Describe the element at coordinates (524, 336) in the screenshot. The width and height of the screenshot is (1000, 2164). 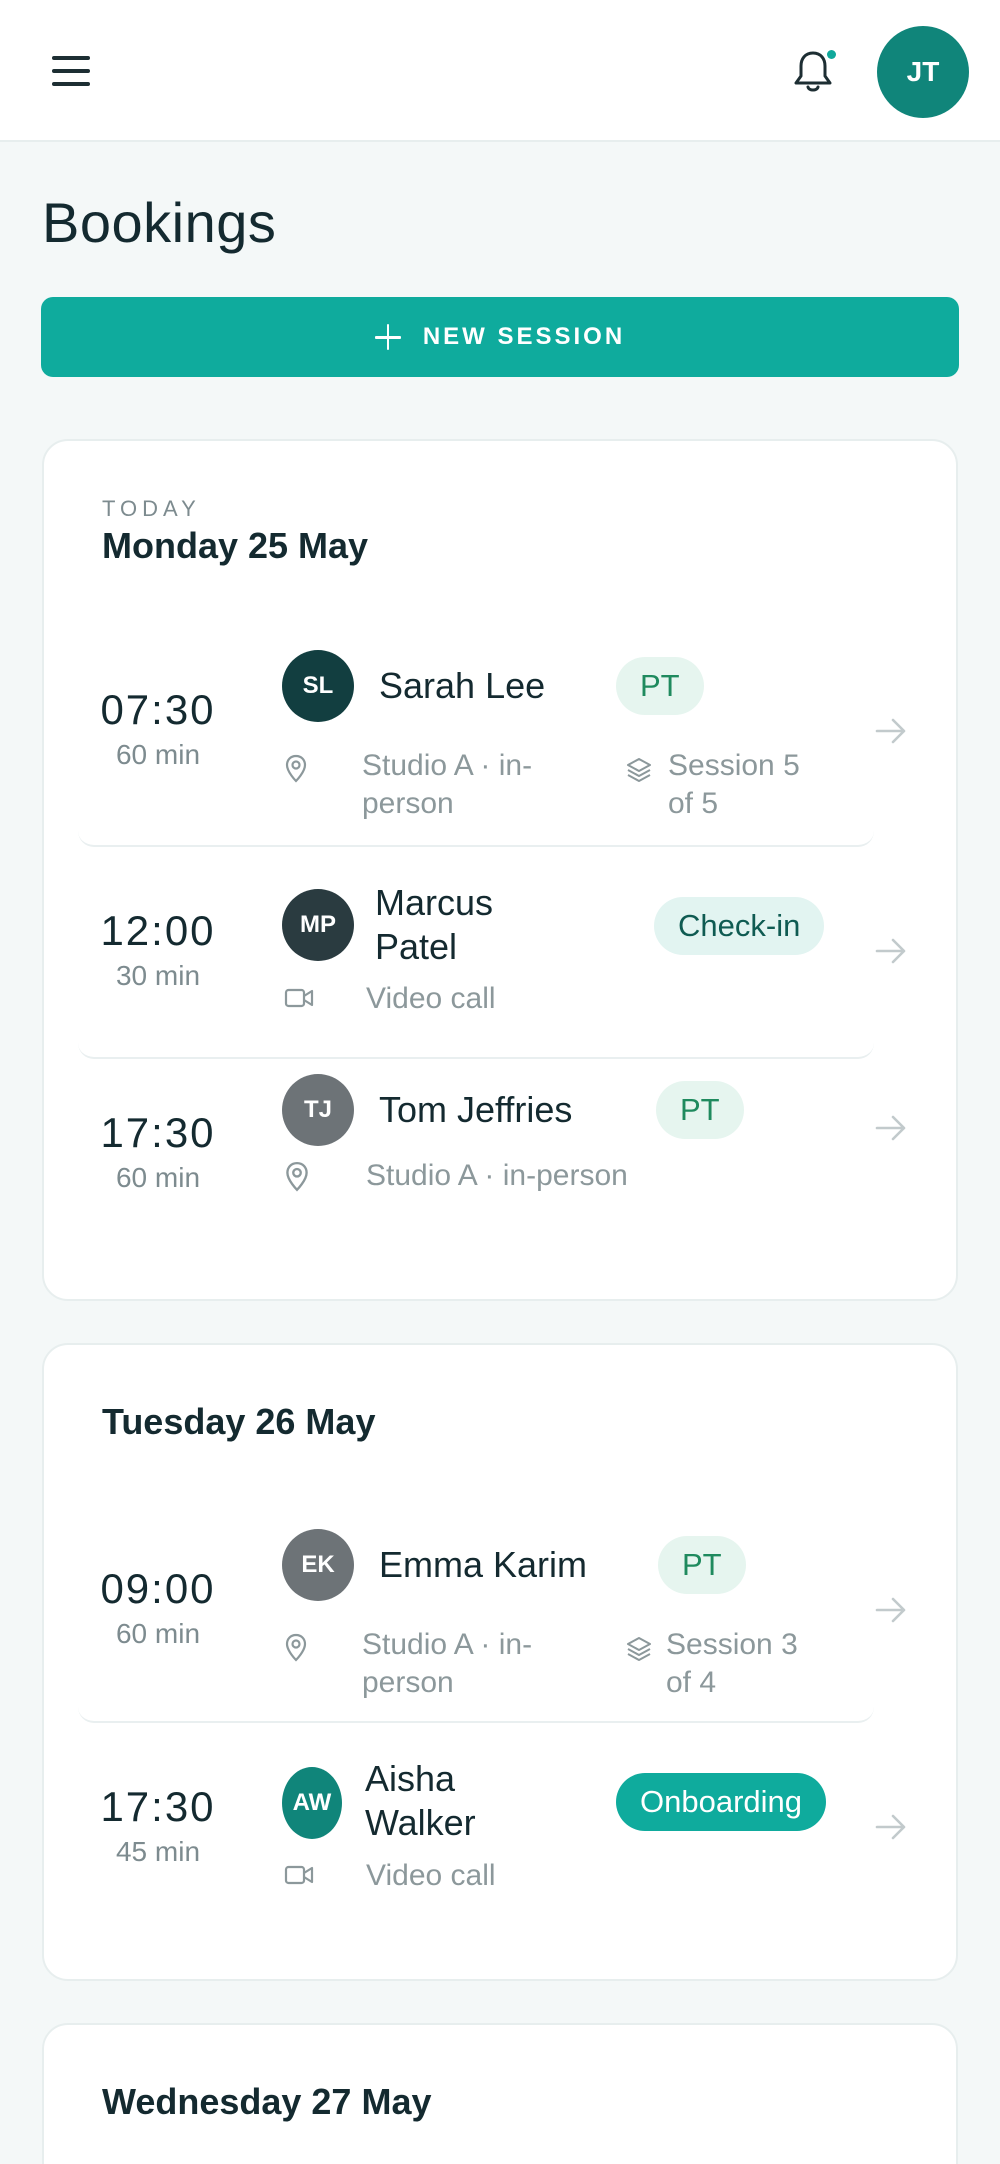
I see `new-session-label: NEW SESSION` at that location.